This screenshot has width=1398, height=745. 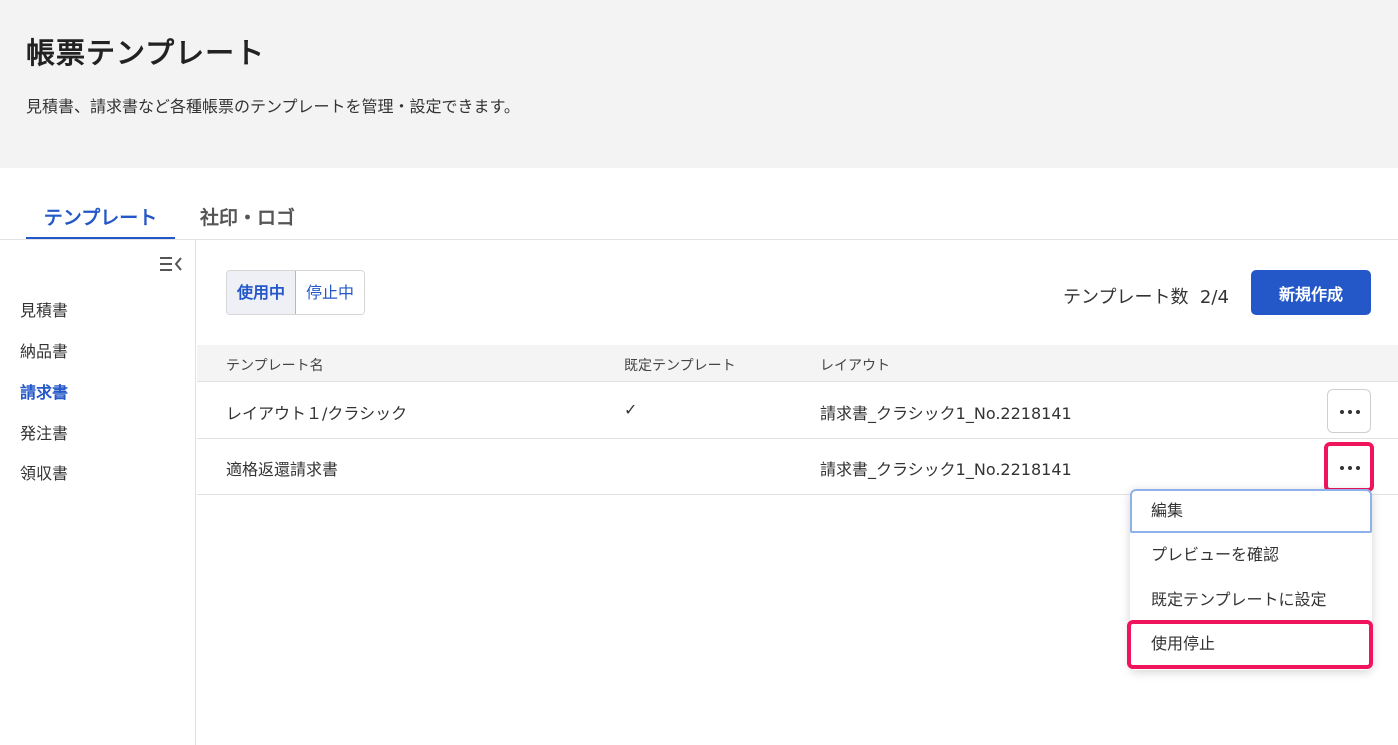 I want to click on highlight-actions-button, so click(x=1349, y=467).